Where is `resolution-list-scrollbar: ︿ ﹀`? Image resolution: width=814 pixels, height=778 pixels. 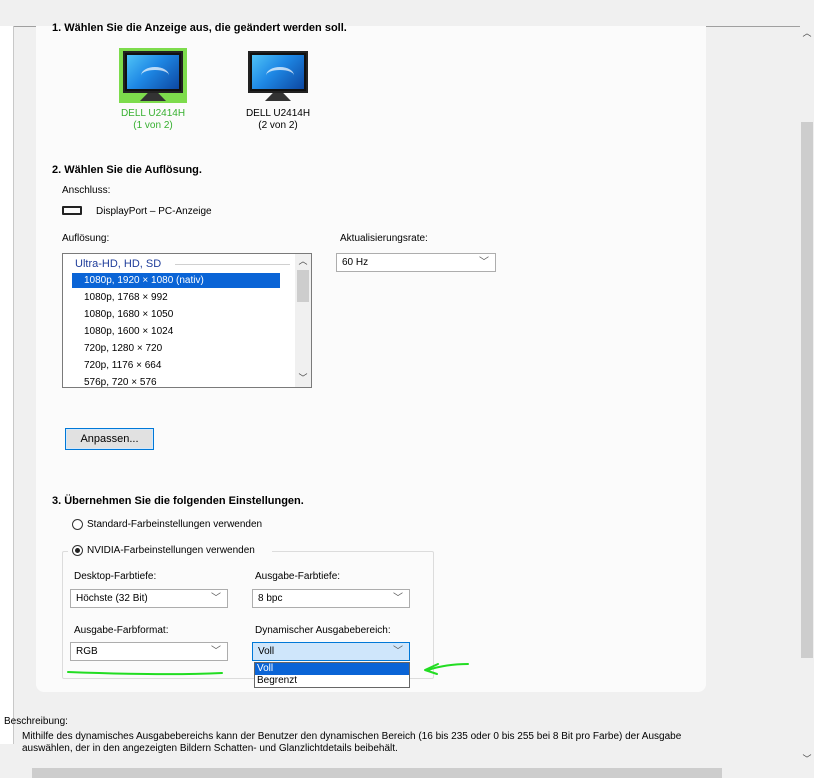
resolution-list-scrollbar: ︿ ﹀ is located at coordinates (303, 320).